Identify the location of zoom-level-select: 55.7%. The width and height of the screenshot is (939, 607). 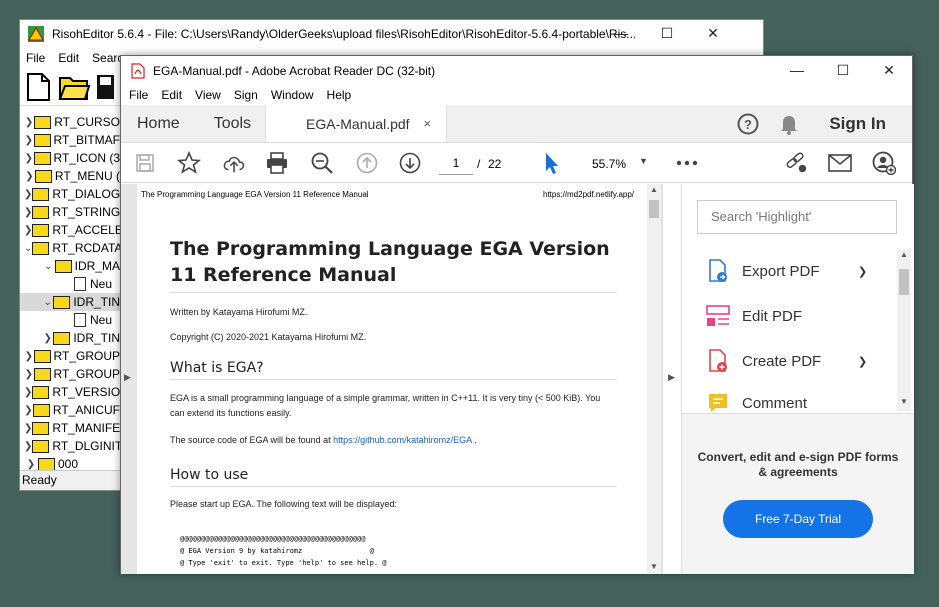
(609, 164).